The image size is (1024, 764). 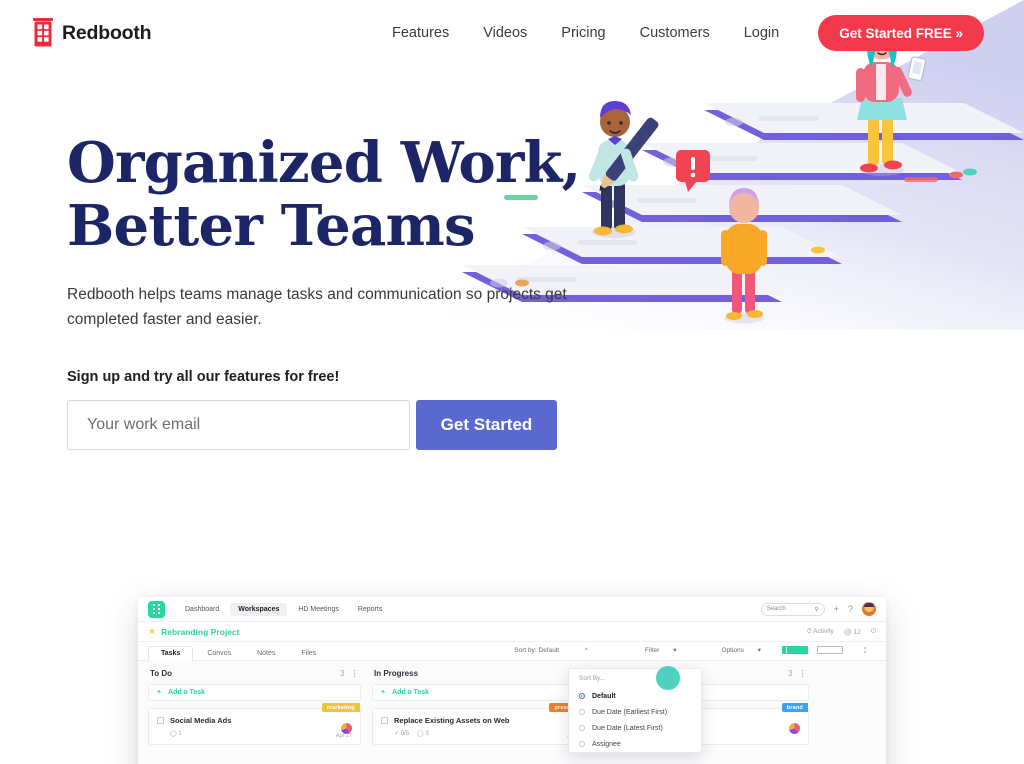 What do you see at coordinates (901, 33) in the screenshot?
I see `get-started-free-button: Get Started FREE »` at bounding box center [901, 33].